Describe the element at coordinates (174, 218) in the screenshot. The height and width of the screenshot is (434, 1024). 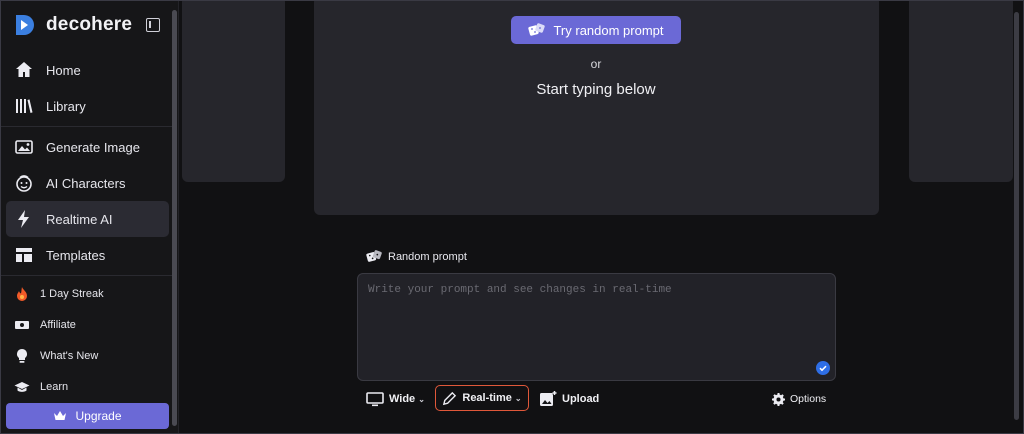
I see `sidebar-scrollbar` at that location.